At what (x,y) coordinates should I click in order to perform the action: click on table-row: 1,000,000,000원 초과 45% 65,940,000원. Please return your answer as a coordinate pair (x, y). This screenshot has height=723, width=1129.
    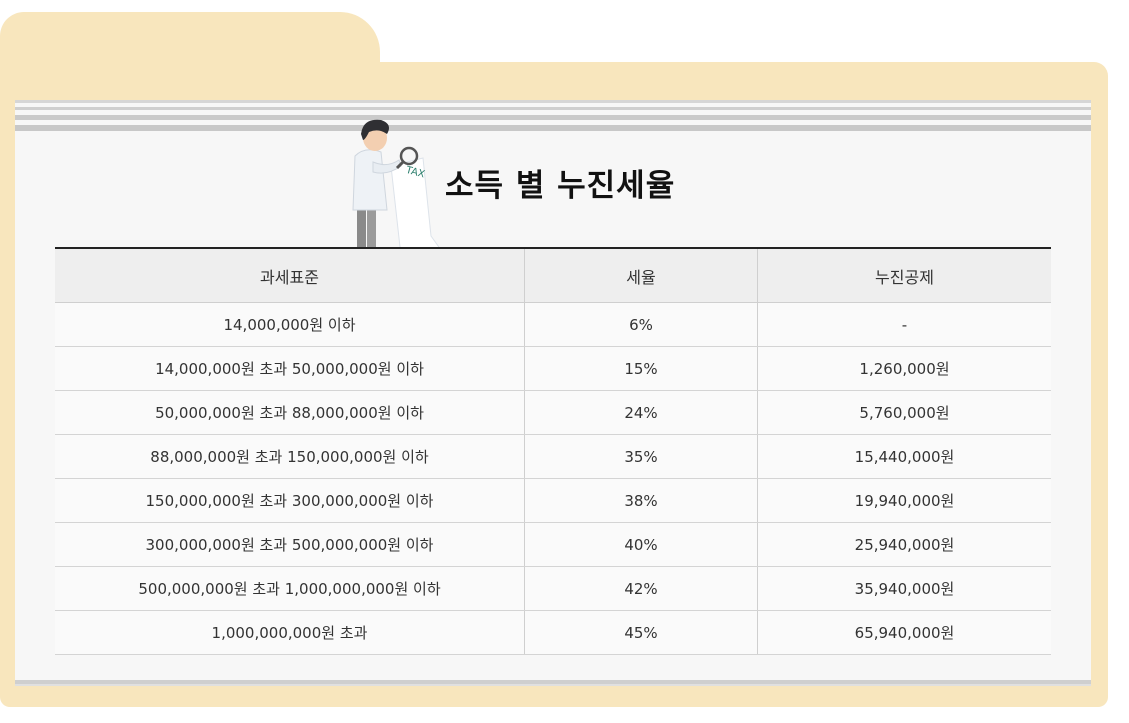
    Looking at the image, I should click on (553, 632).